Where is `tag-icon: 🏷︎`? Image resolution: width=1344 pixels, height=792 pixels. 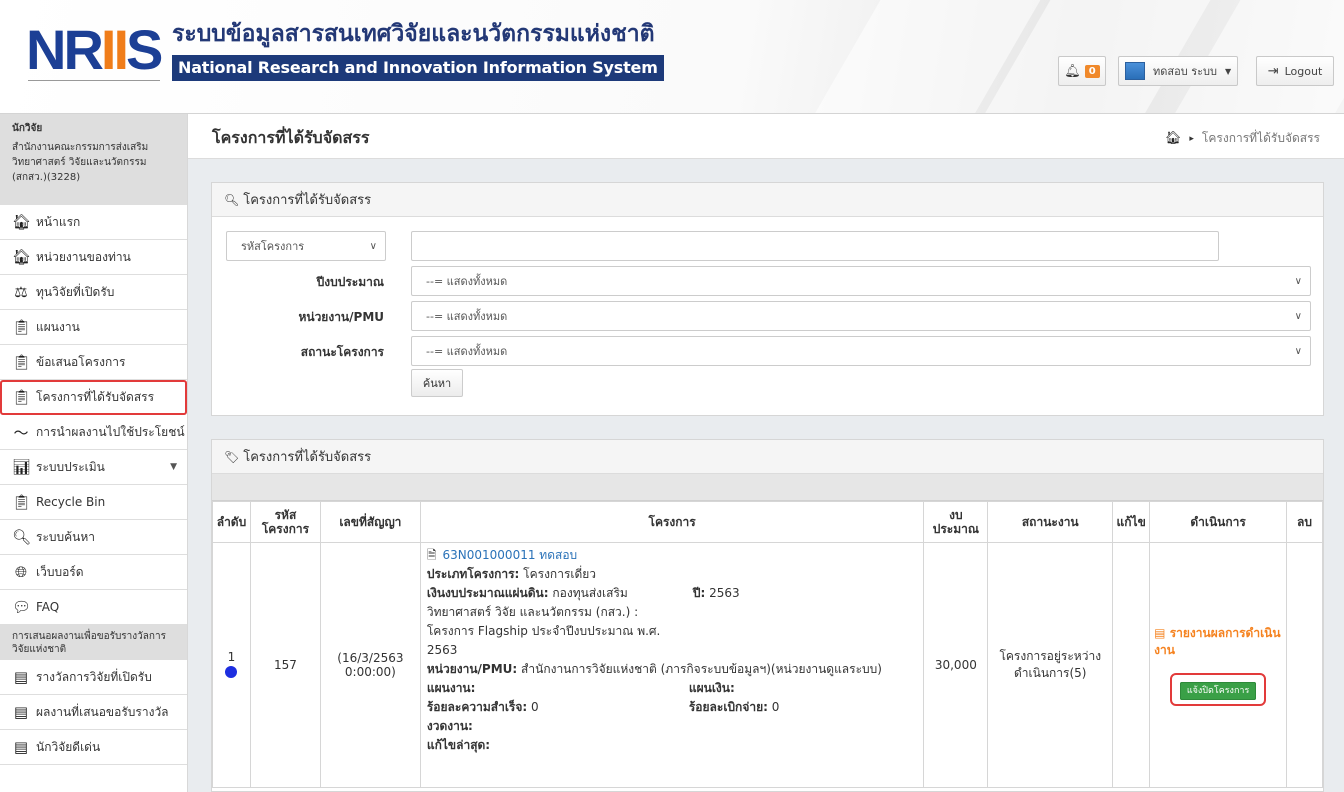 tag-icon: 🏷︎ is located at coordinates (232, 456).